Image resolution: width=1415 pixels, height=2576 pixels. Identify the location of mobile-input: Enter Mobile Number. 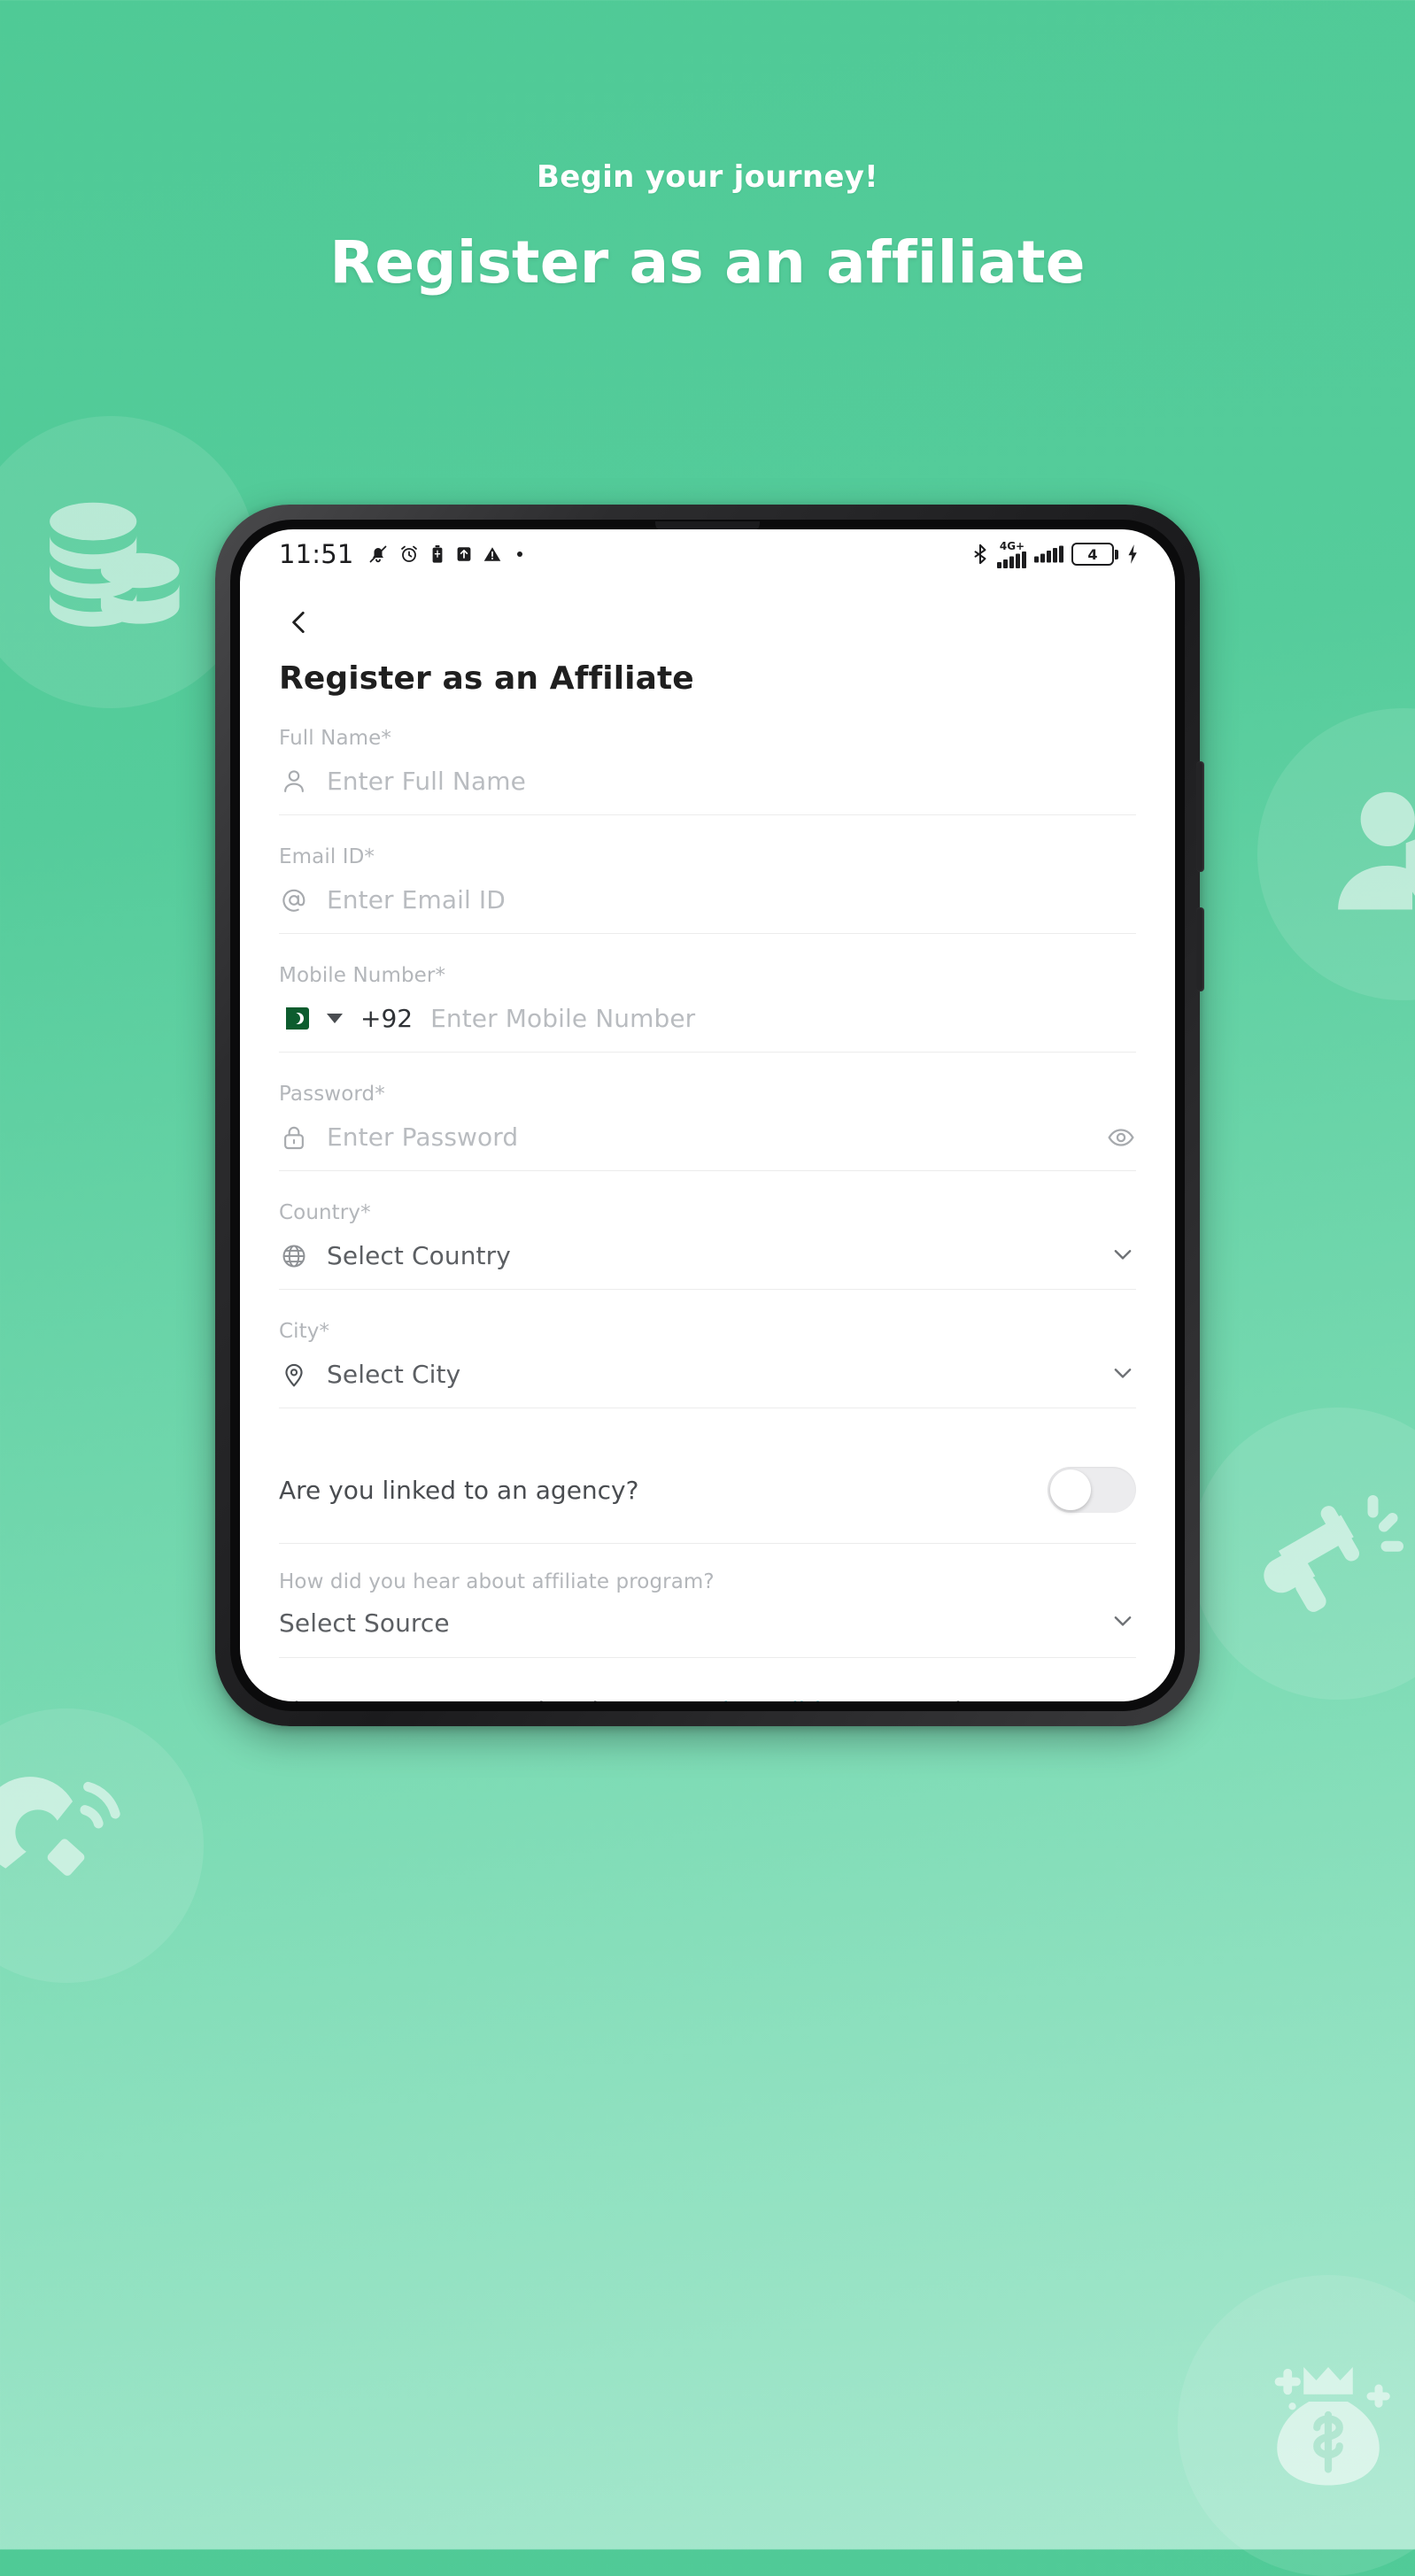
(562, 1018).